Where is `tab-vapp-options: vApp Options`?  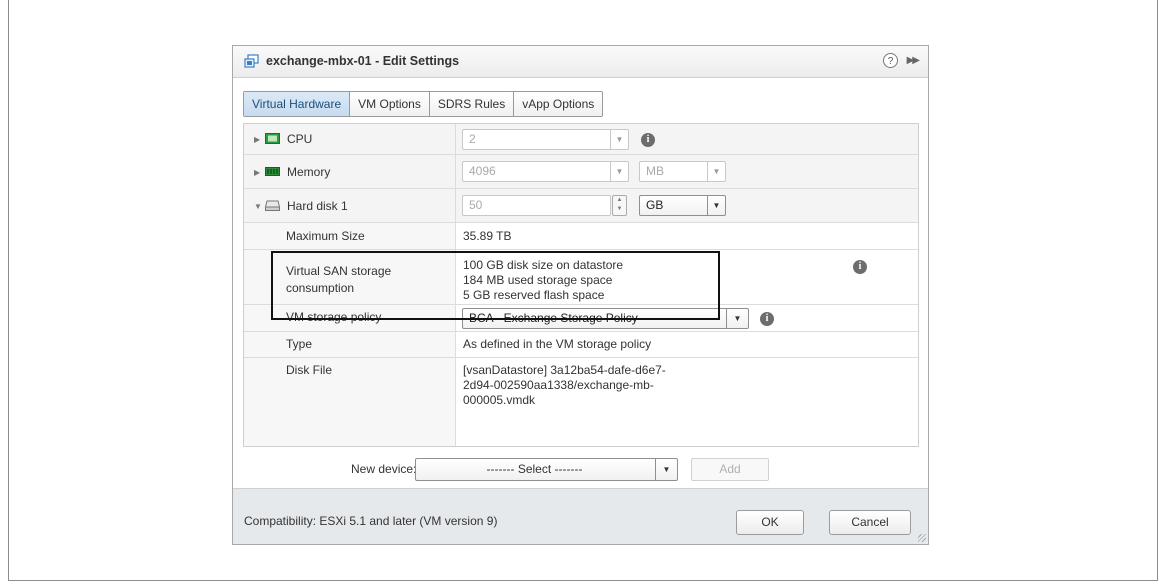
tab-vapp-options: vApp Options is located at coordinates (558, 104).